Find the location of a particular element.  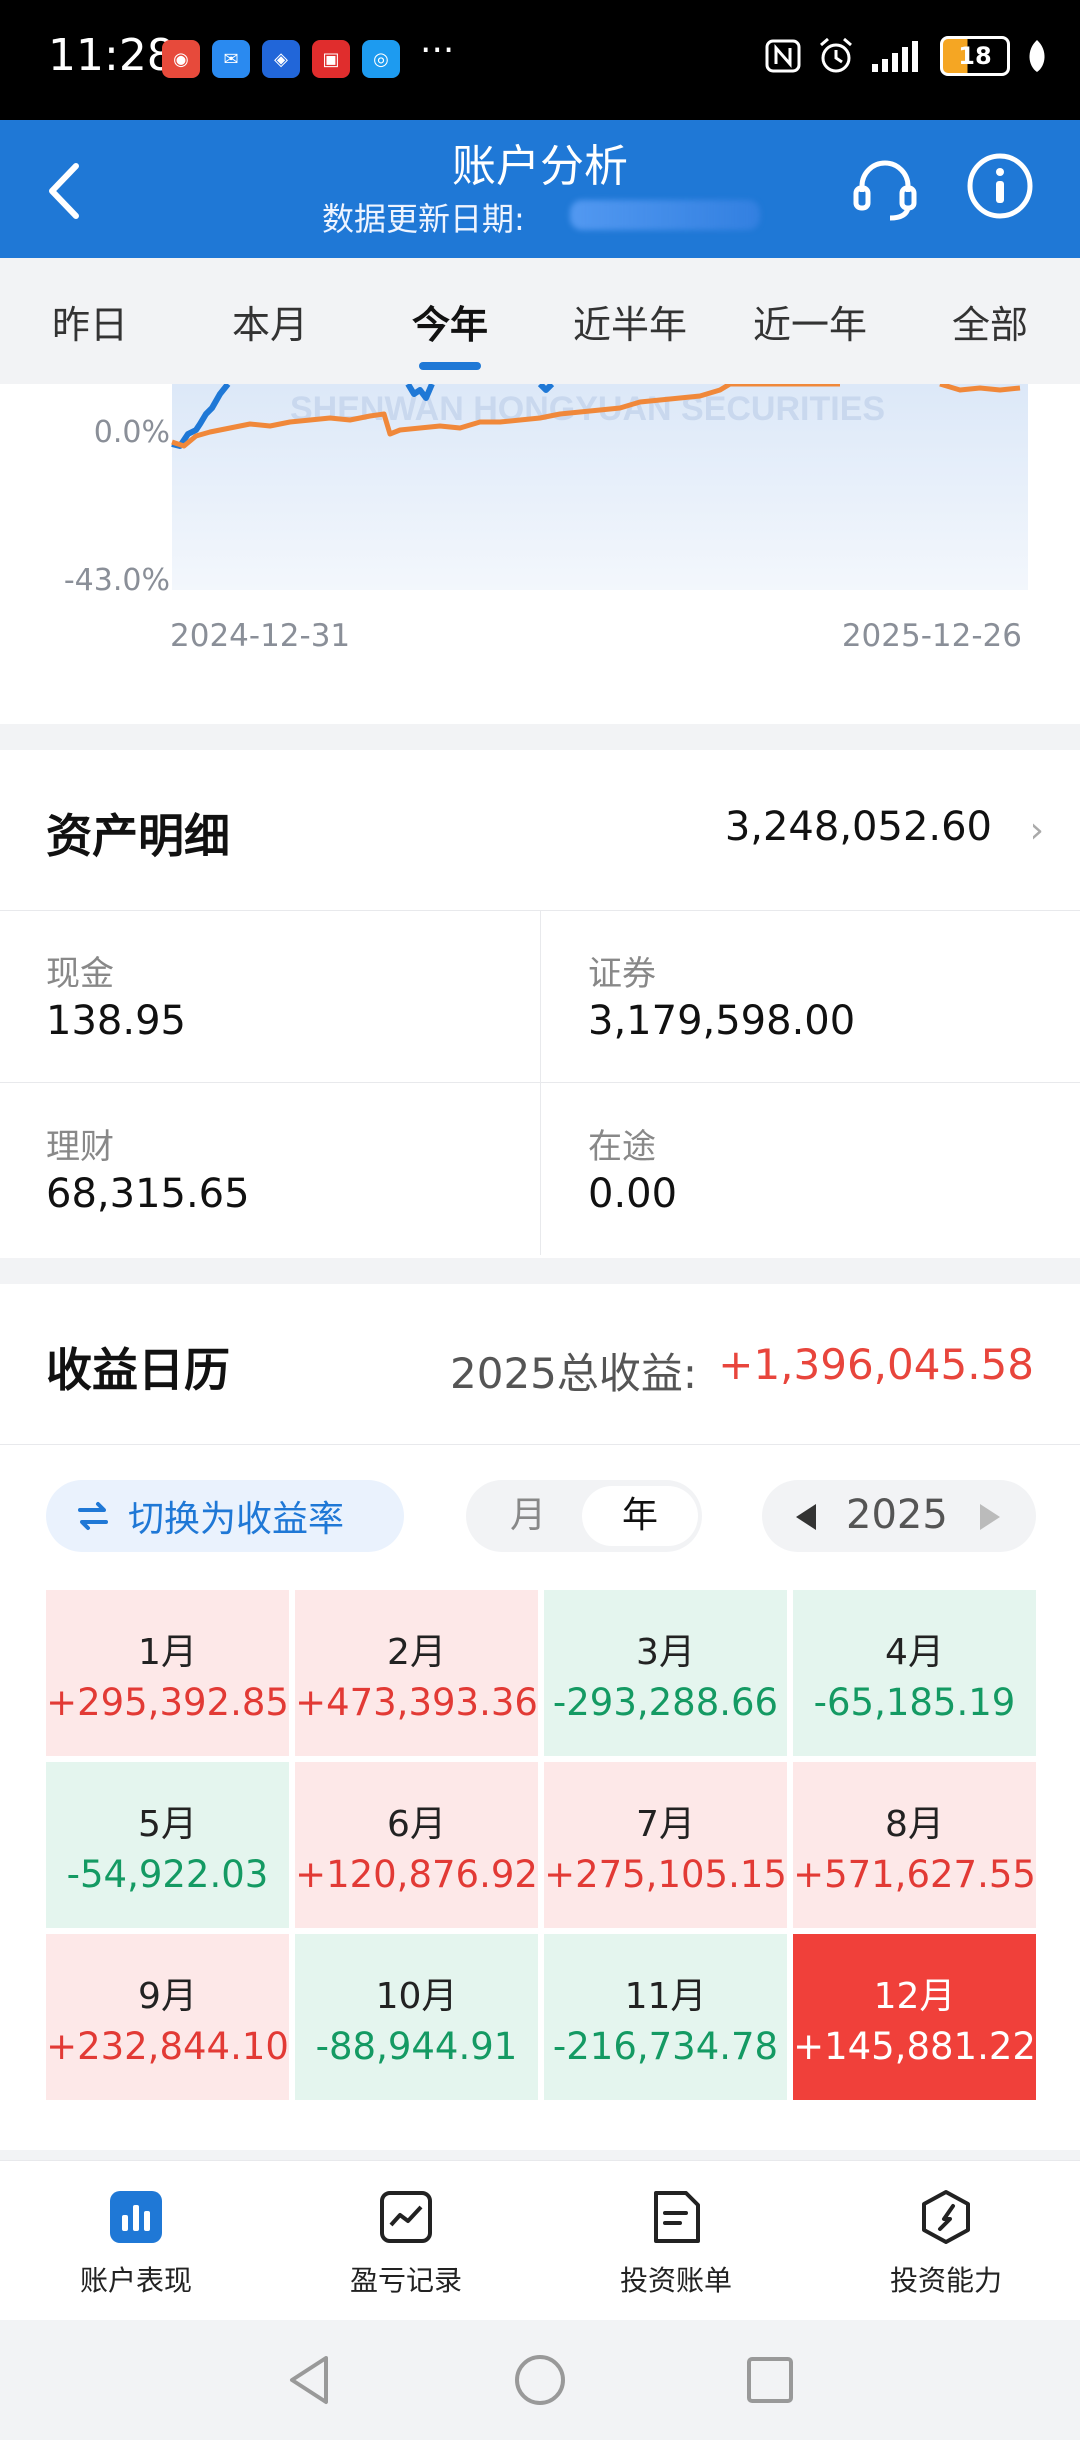

tab-yesterday: 昨日 is located at coordinates (90, 321).